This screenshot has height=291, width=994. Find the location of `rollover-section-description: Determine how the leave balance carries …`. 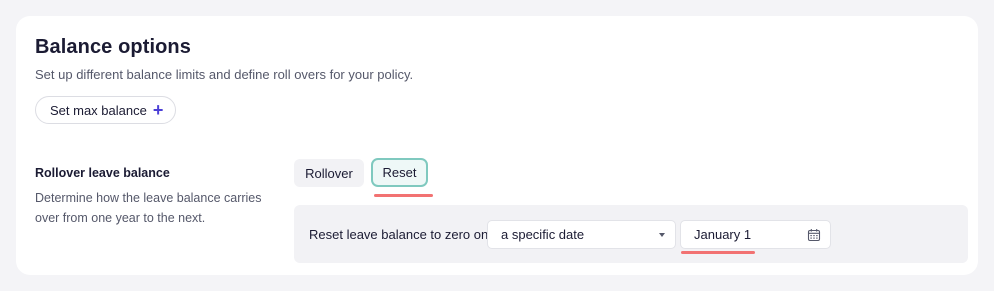

rollover-section-description: Determine how the leave balance carries … is located at coordinates (148, 208).